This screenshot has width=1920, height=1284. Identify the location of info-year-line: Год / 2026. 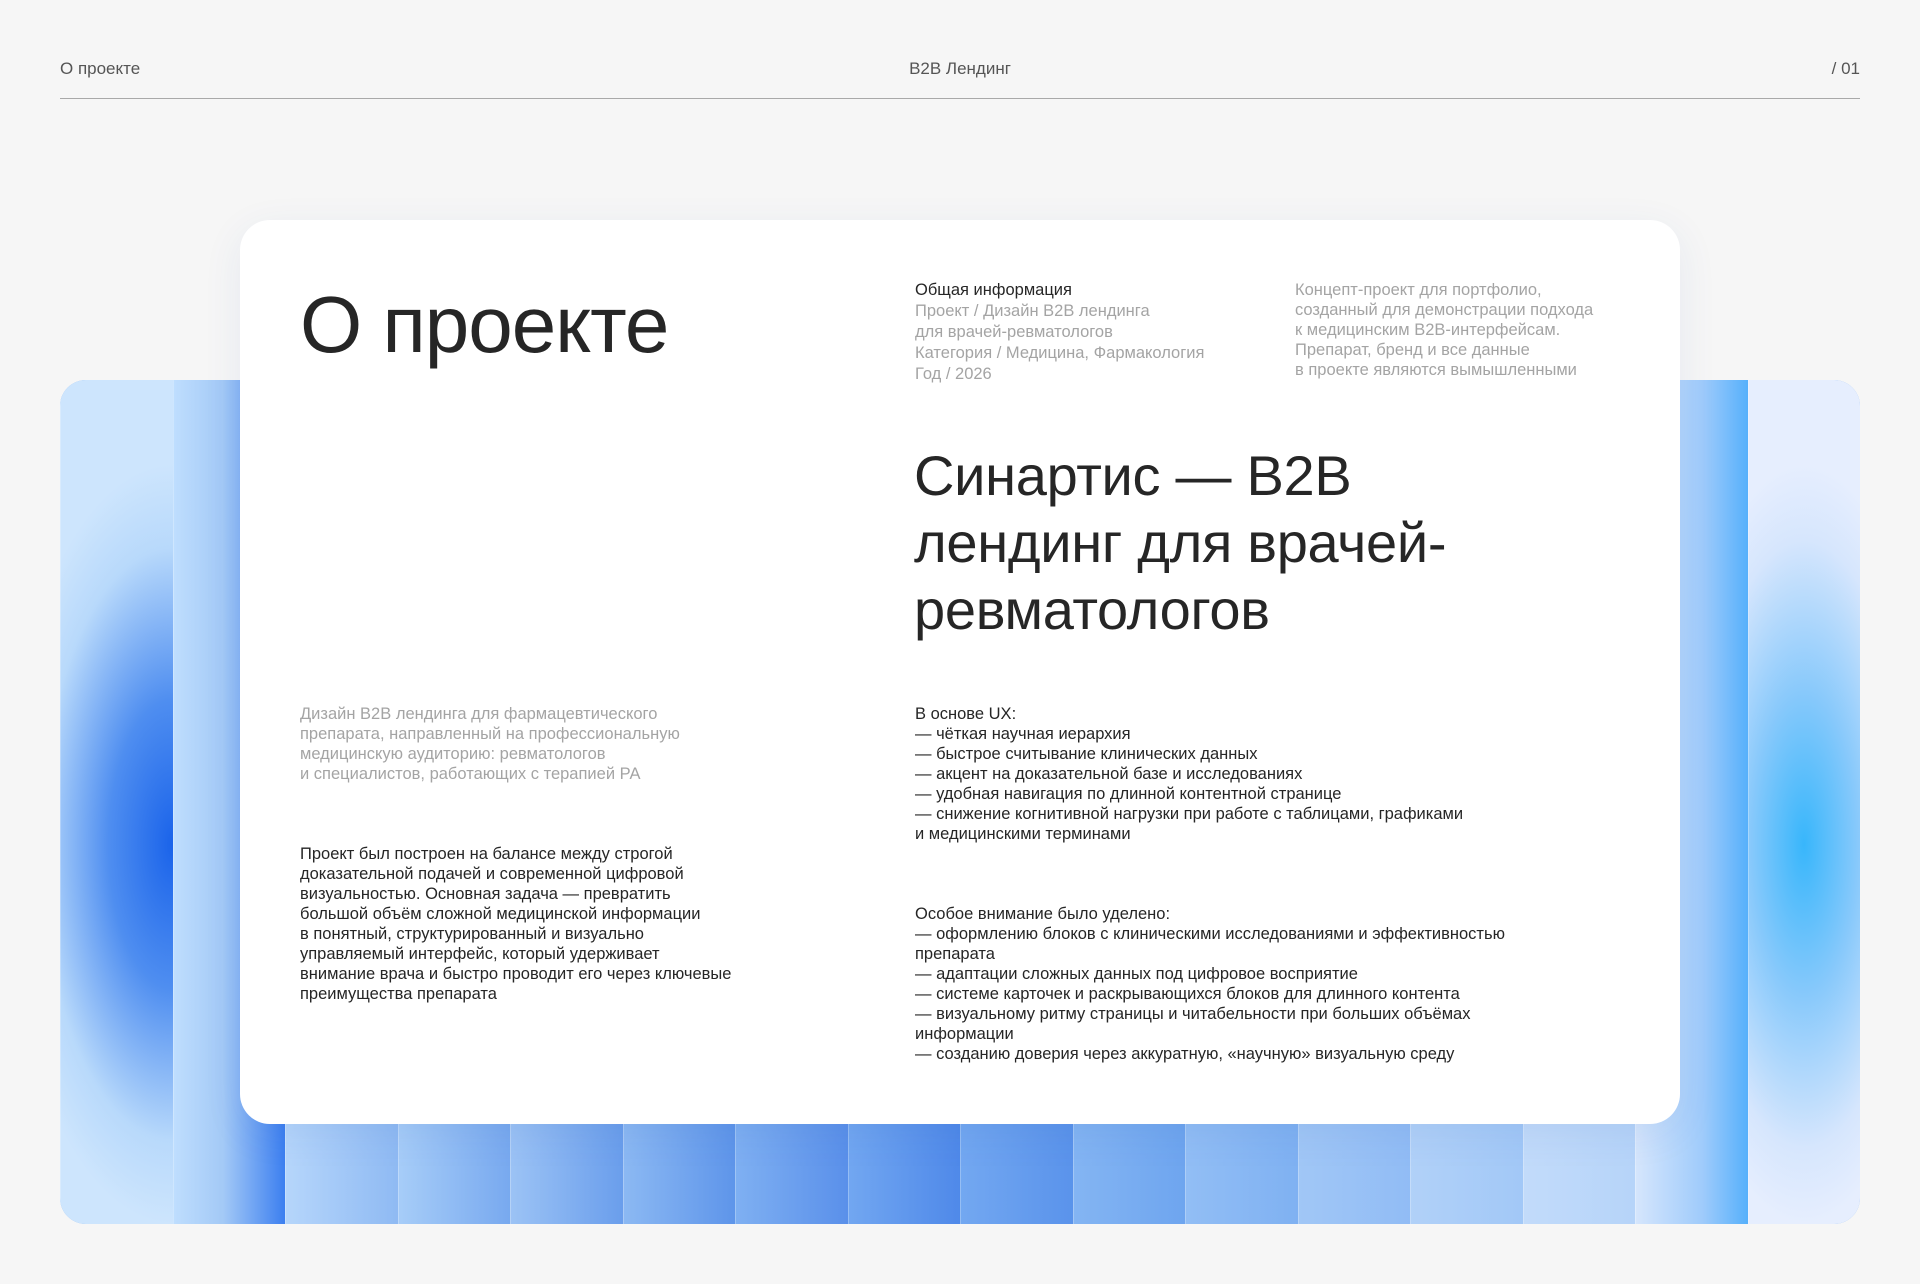
(953, 374).